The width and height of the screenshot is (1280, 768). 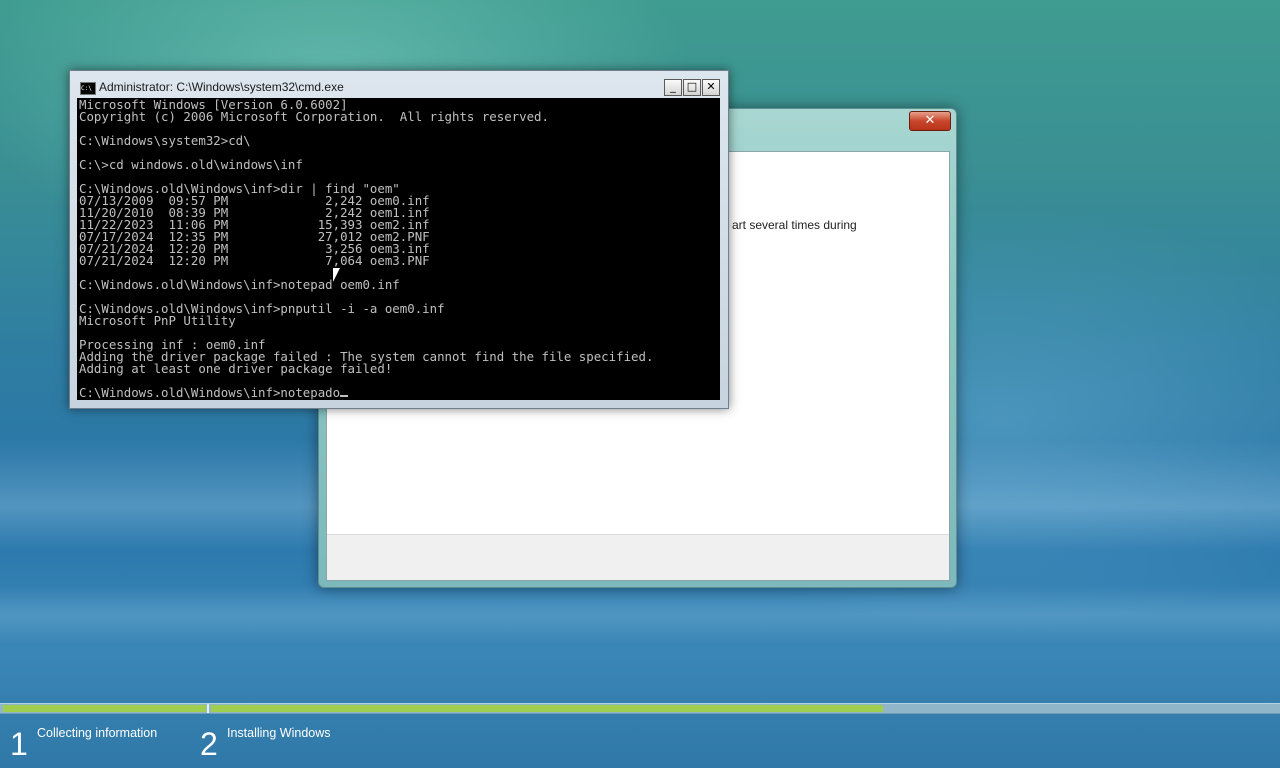 I want to click on progress-step2-fill, so click(x=547, y=708).